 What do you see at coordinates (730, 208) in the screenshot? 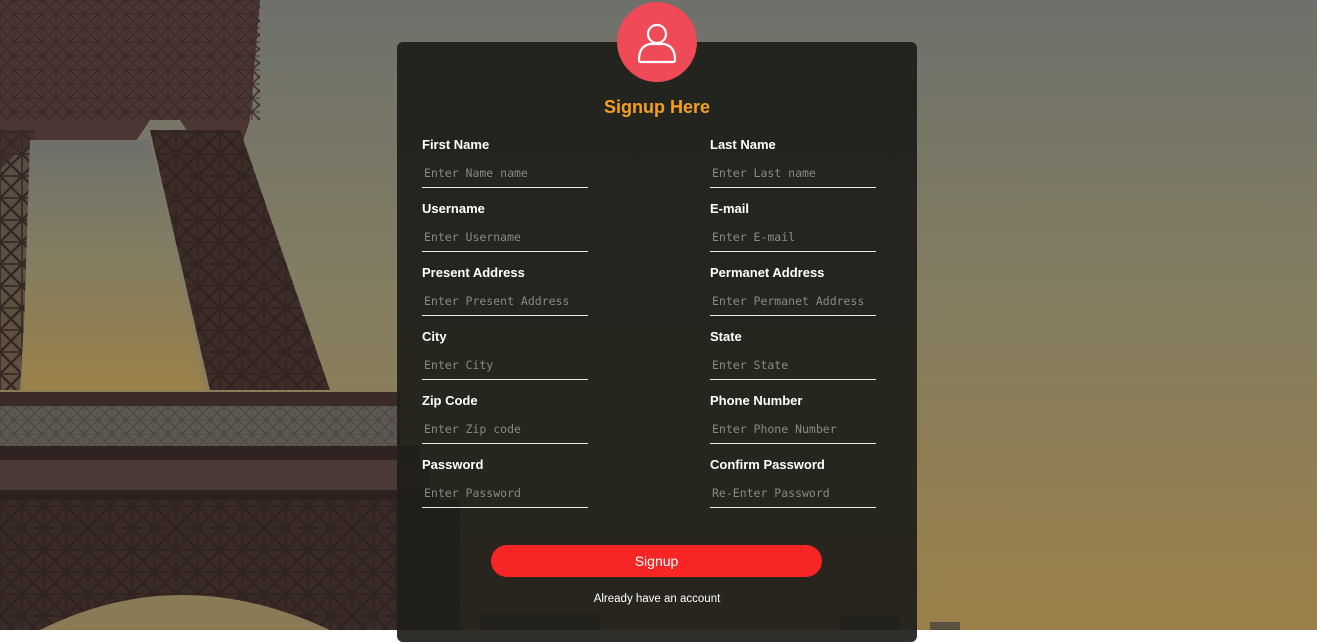
I see `email-label: E-mail` at bounding box center [730, 208].